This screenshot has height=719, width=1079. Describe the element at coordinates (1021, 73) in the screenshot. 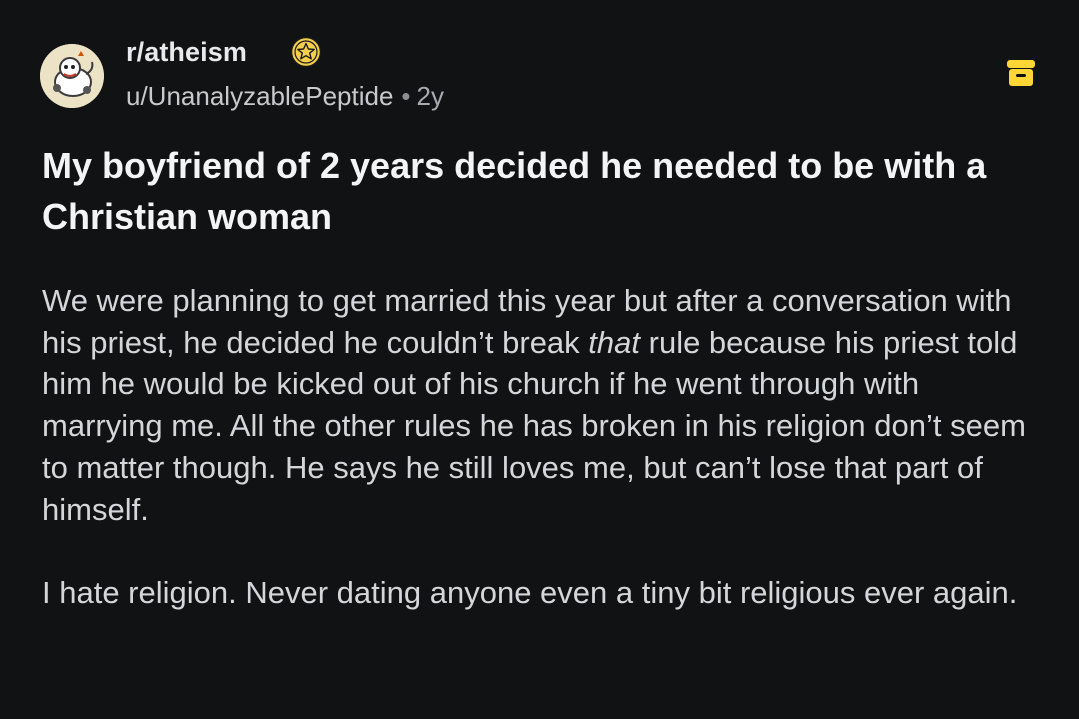

I see `save-archive-icon` at that location.